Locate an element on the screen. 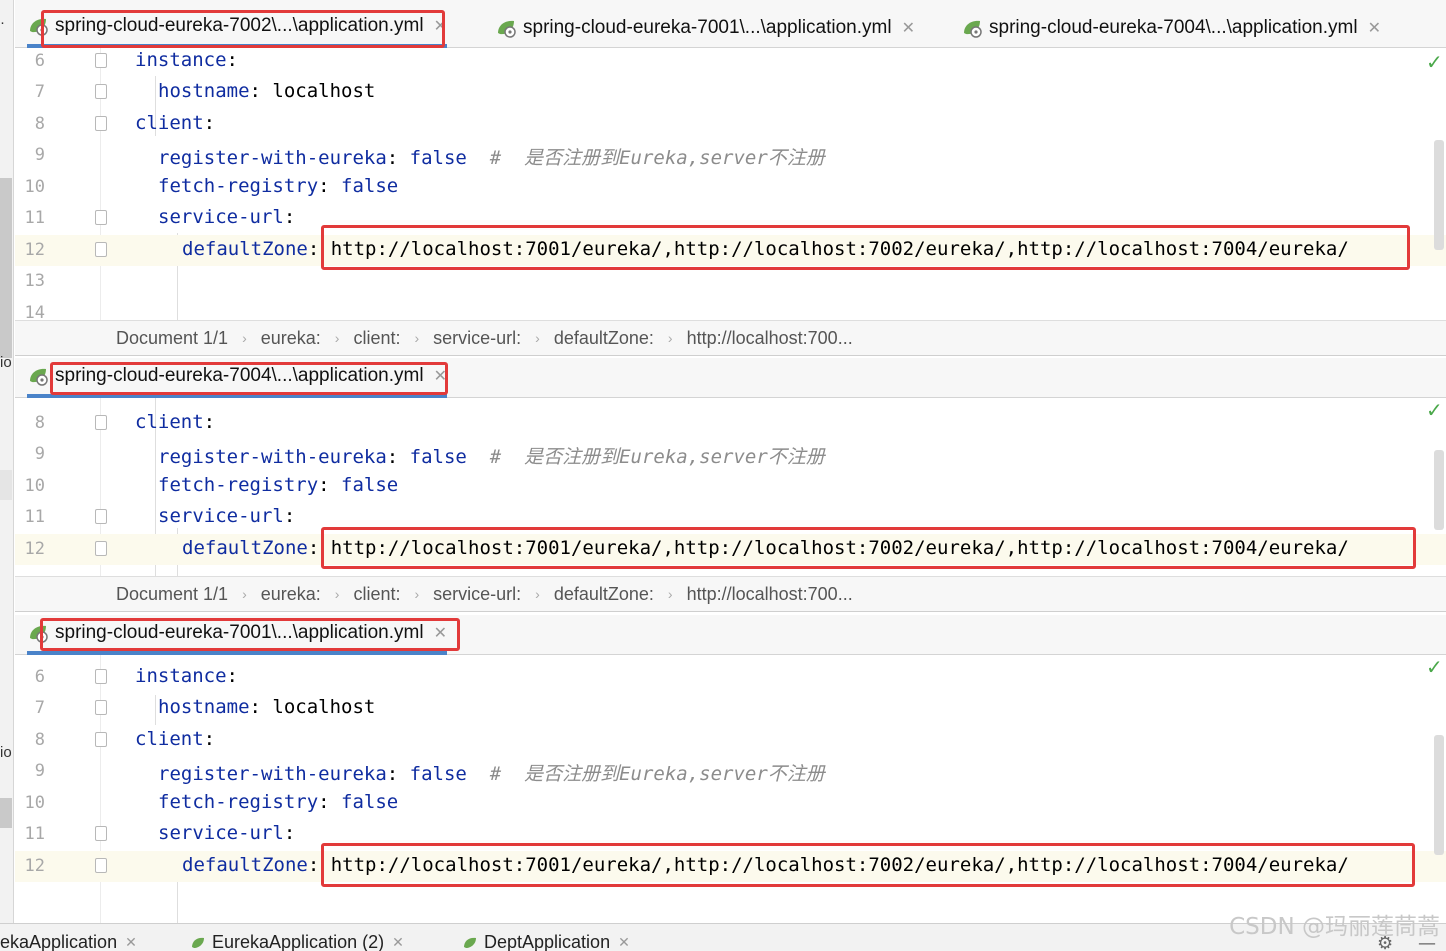  inspection-ok-icon: ✓ is located at coordinates (1434, 410).